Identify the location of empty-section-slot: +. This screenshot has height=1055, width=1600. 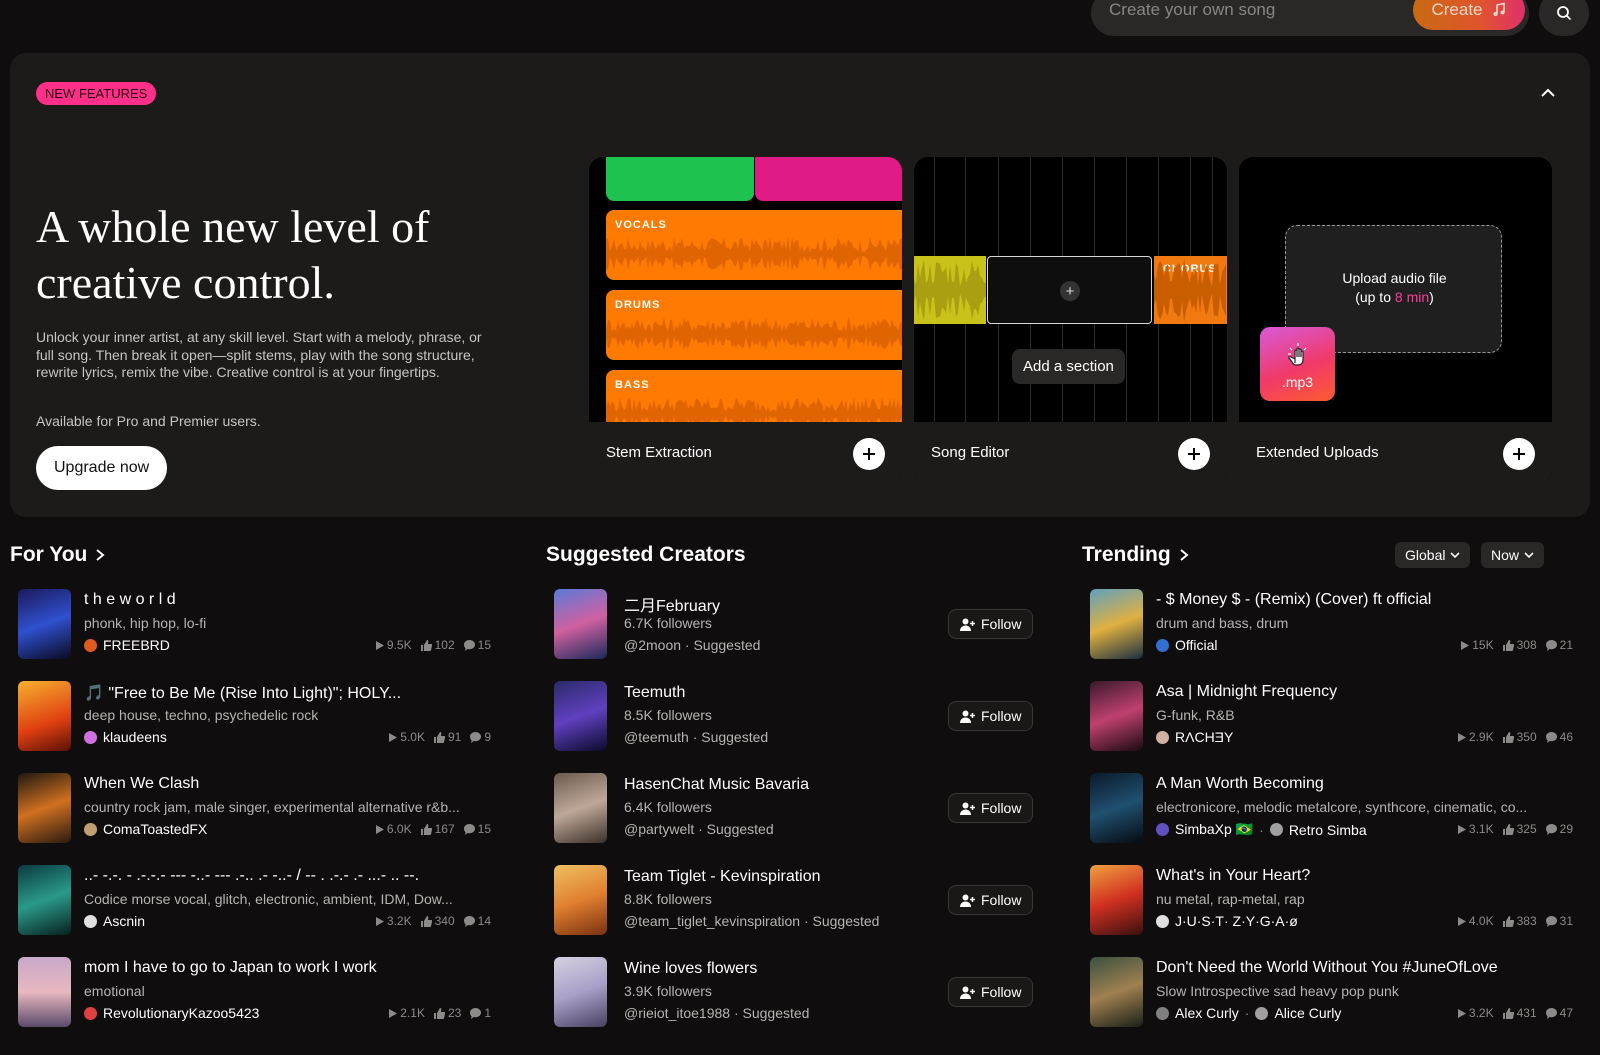
(1069, 290).